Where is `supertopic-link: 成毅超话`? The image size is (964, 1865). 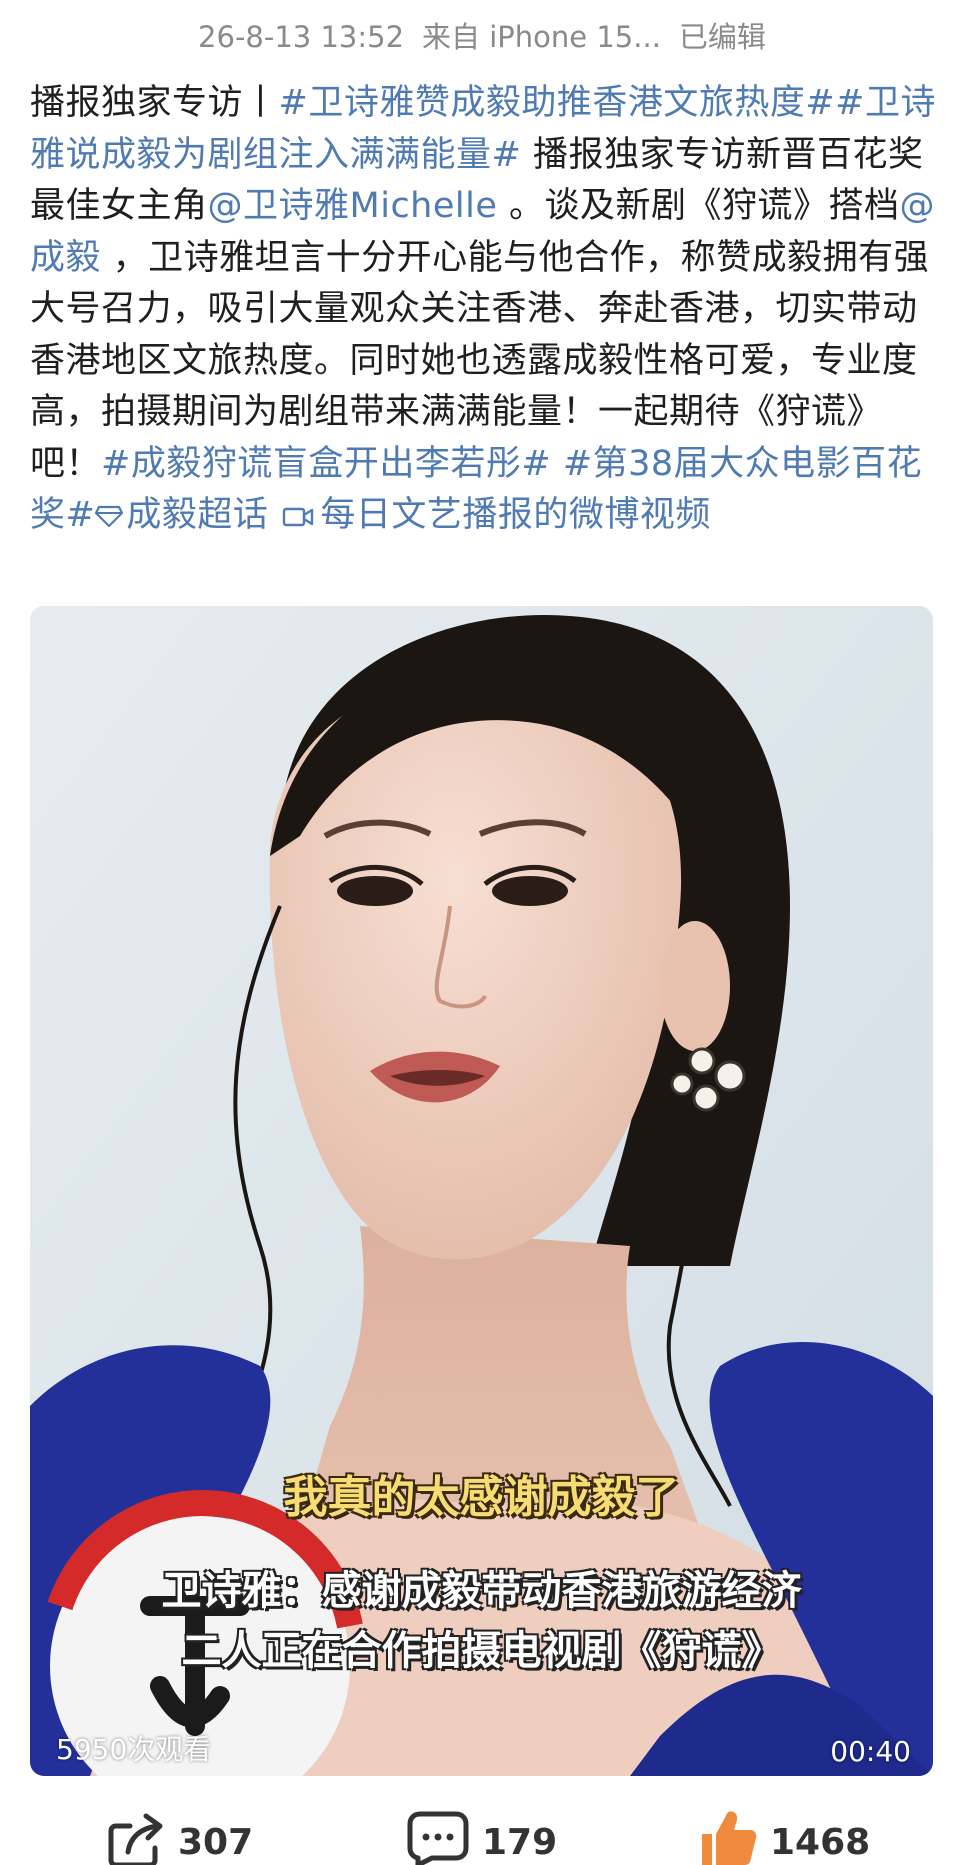
supertopic-link: 成毅超话 is located at coordinates (181, 515).